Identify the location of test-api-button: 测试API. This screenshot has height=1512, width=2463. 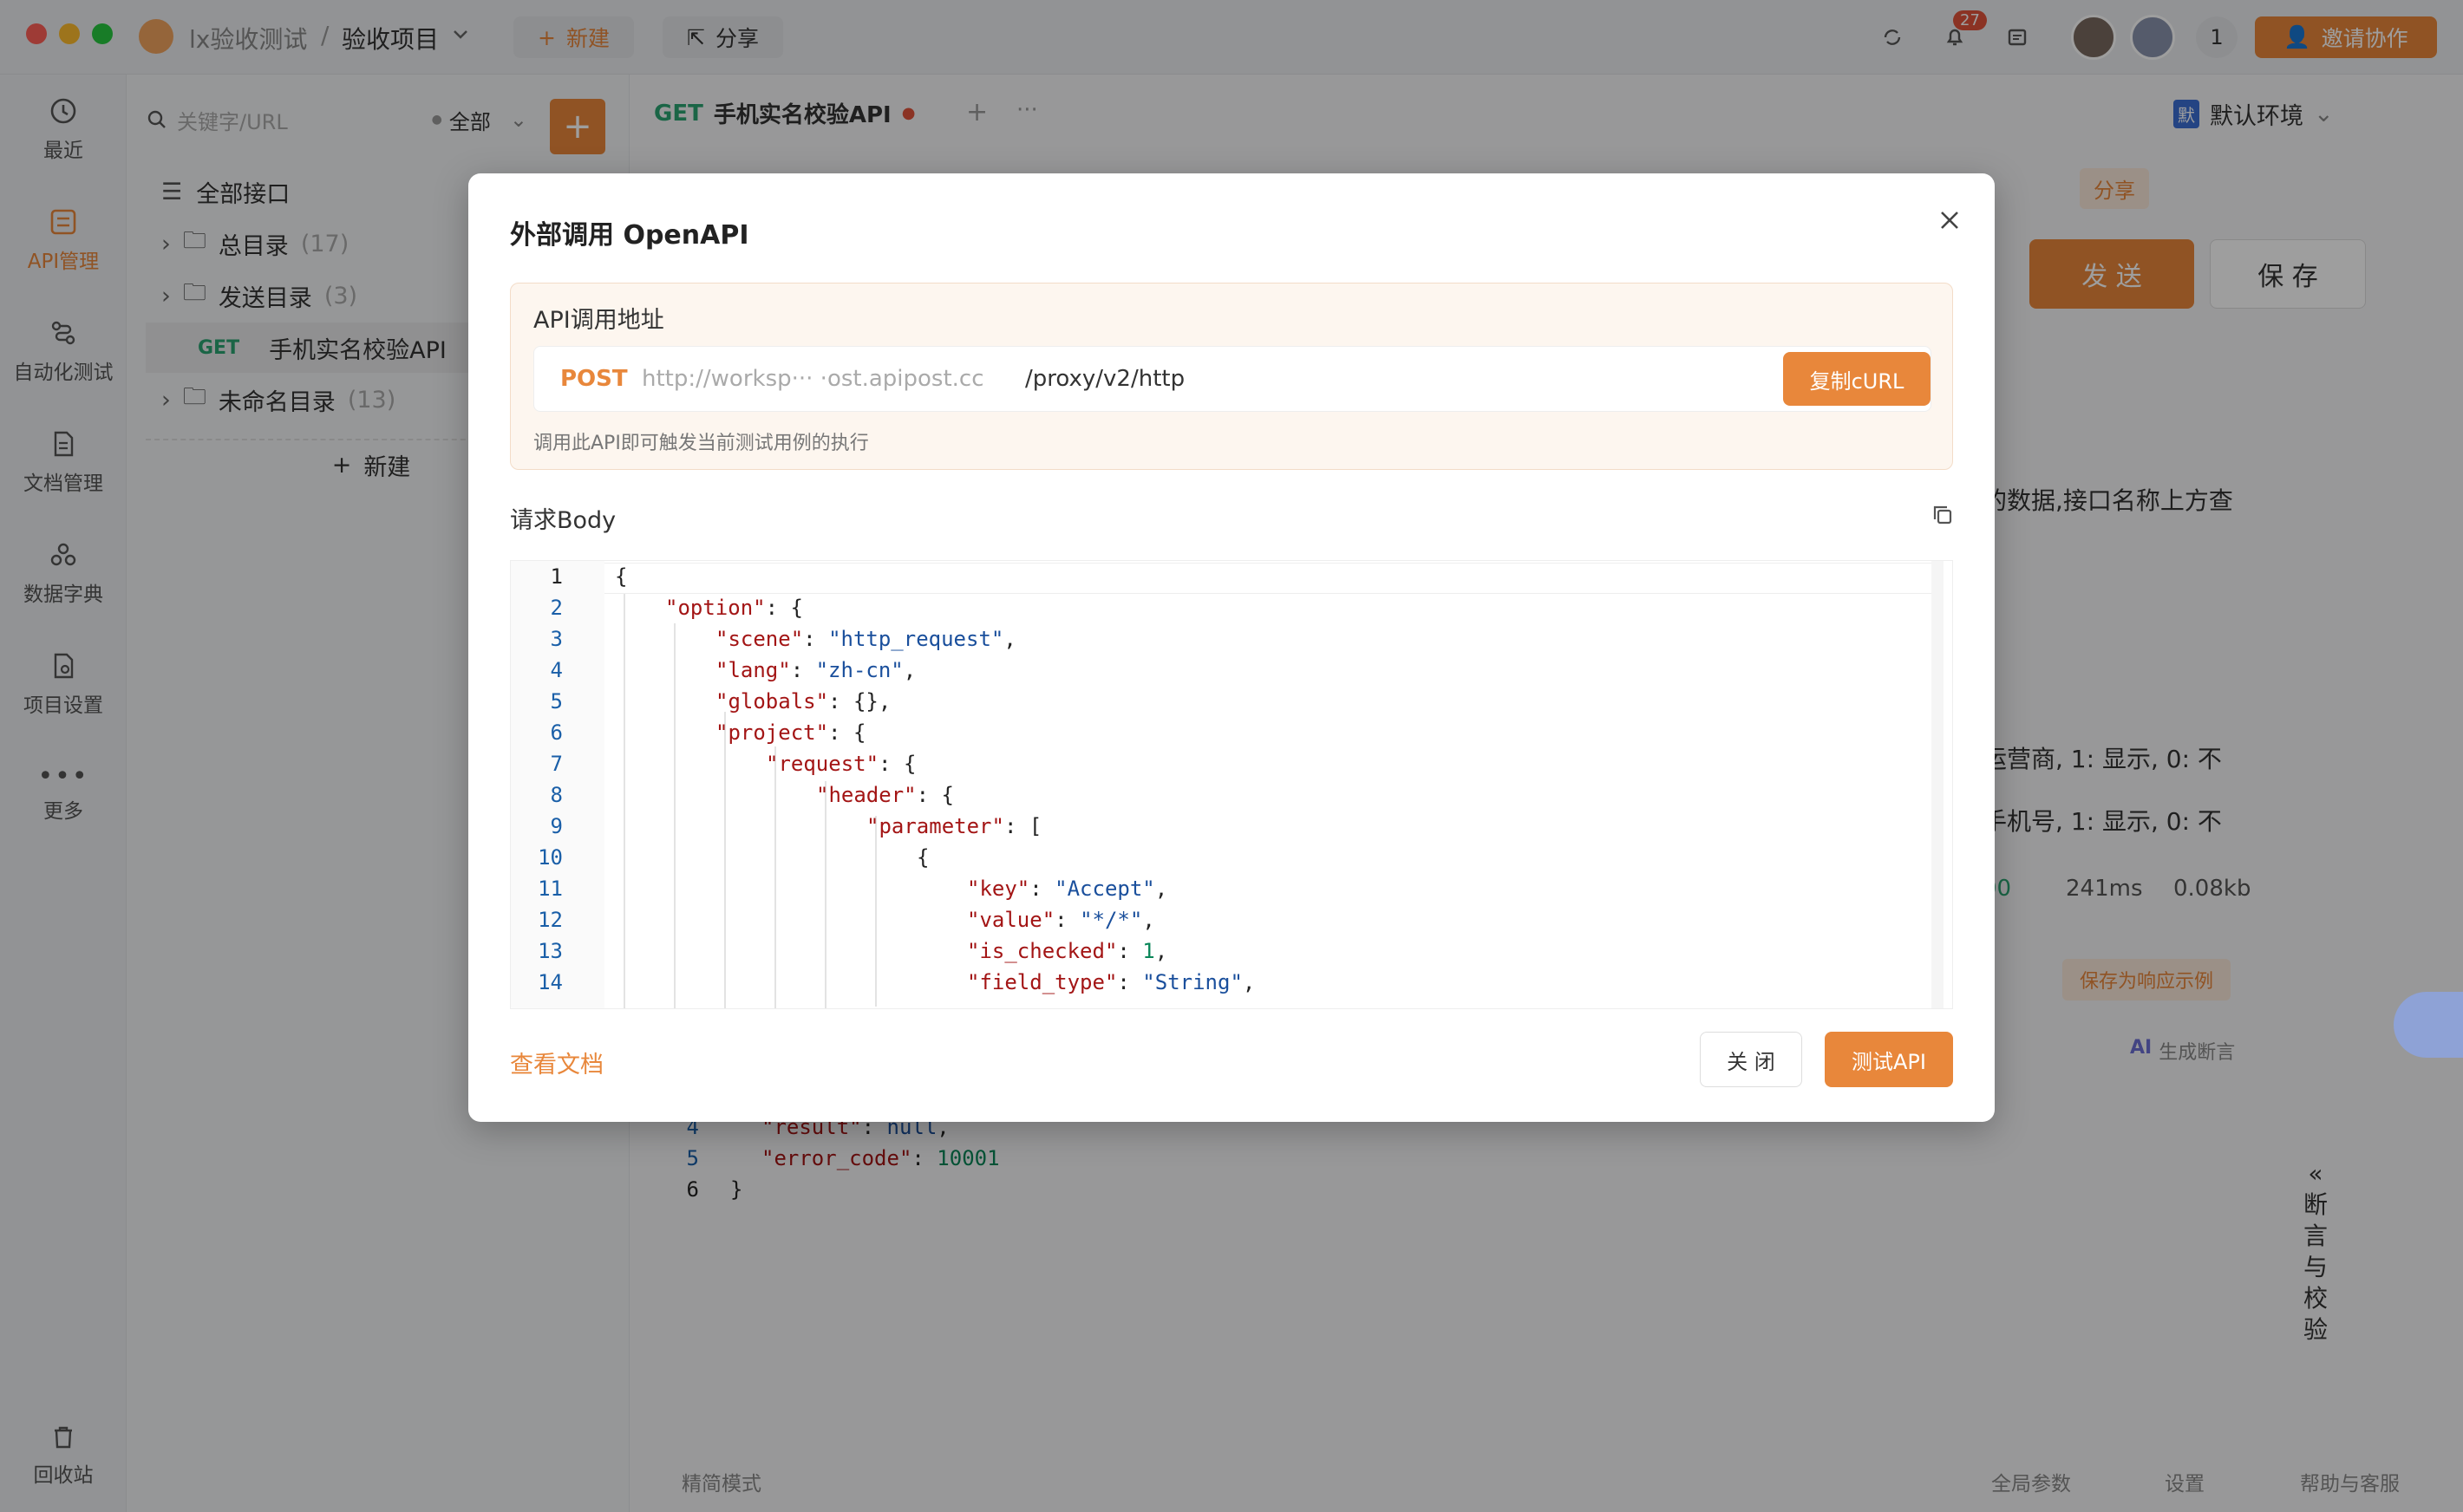
(1889, 1060).